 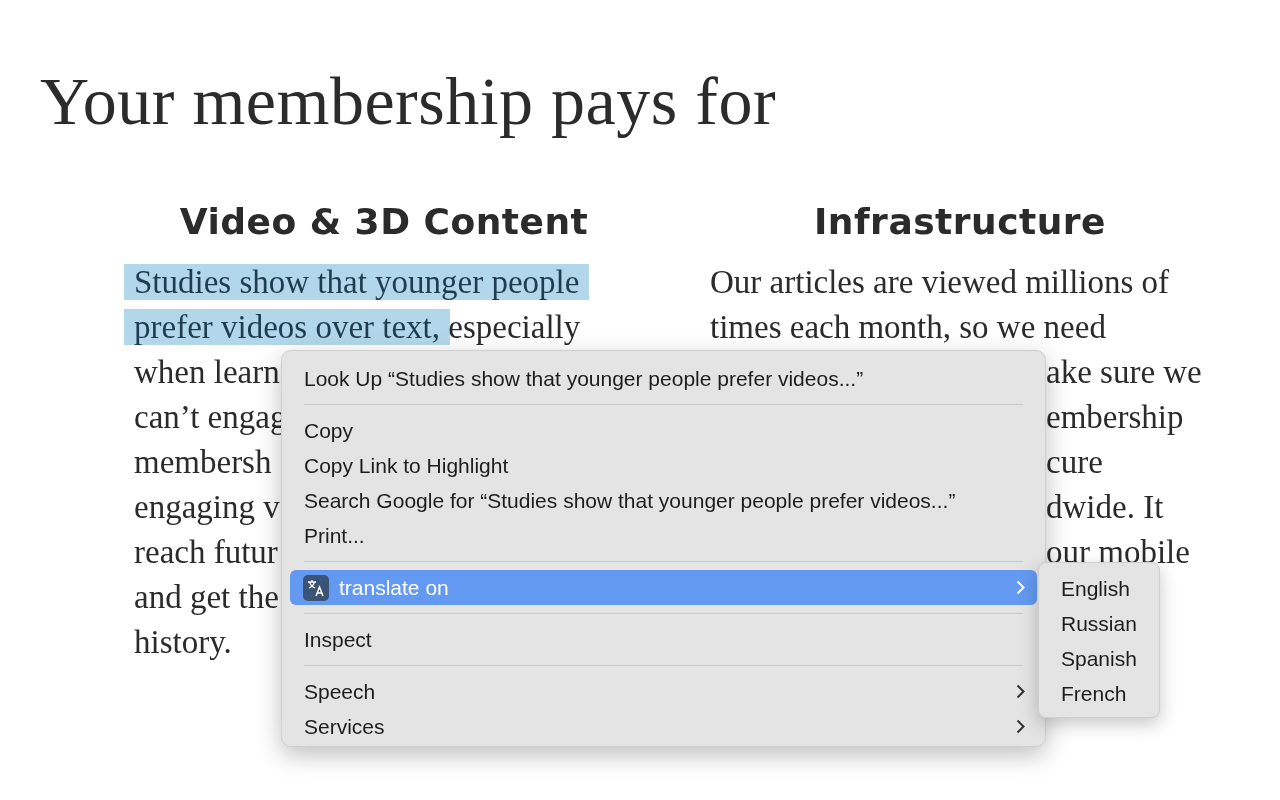 What do you see at coordinates (1099, 588) in the screenshot?
I see `menu-item: English` at bounding box center [1099, 588].